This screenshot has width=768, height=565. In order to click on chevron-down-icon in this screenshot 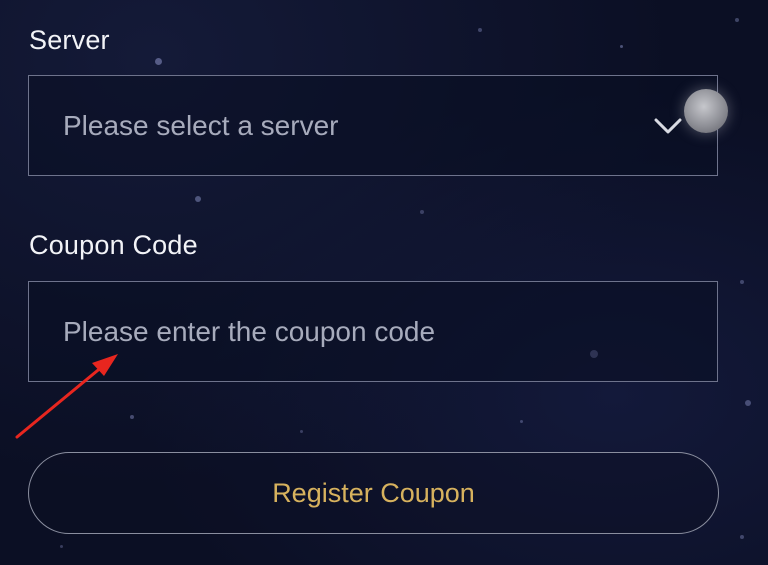, I will do `click(668, 125)`.